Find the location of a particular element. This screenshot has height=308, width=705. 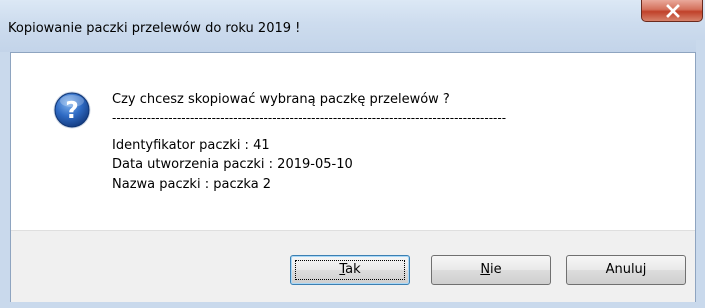

cancel-button-label: Anuluj is located at coordinates (626, 269).